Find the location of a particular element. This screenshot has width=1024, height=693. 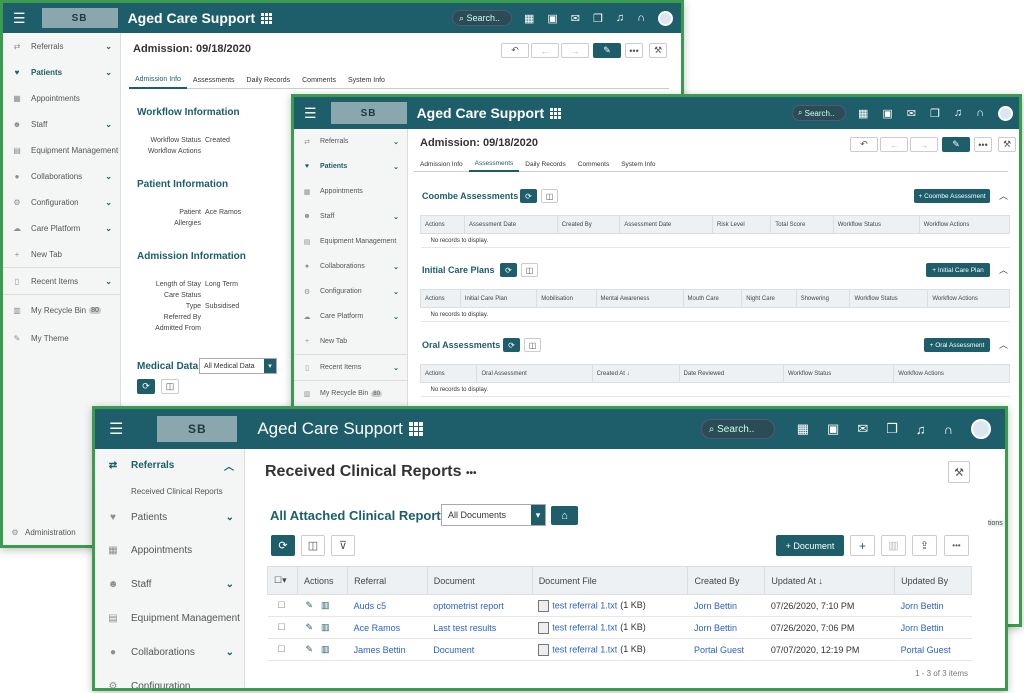

column-header: Document is located at coordinates (479, 580).